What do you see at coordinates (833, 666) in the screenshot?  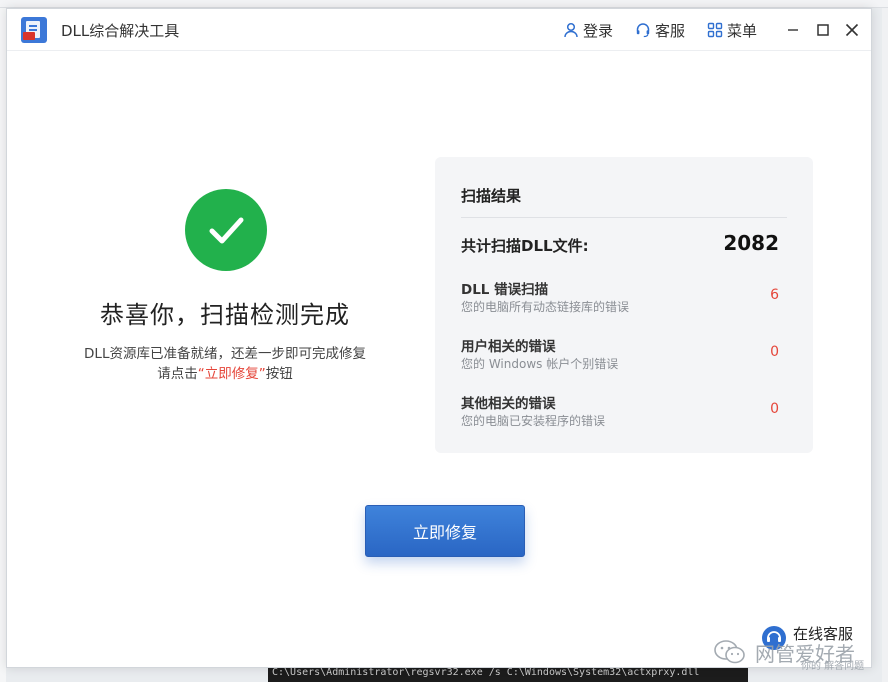 I see `watermark-subtext: 你的 解答问题` at bounding box center [833, 666].